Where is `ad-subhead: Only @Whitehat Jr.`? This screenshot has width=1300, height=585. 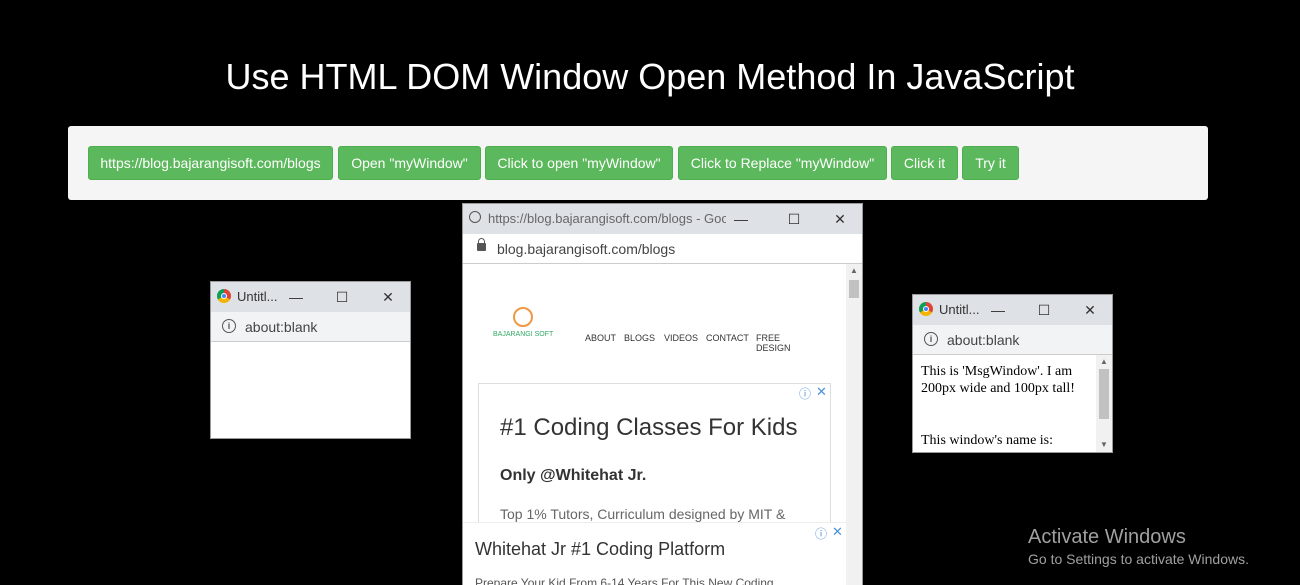
ad-subhead: Only @Whitehat Jr. is located at coordinates (573, 475).